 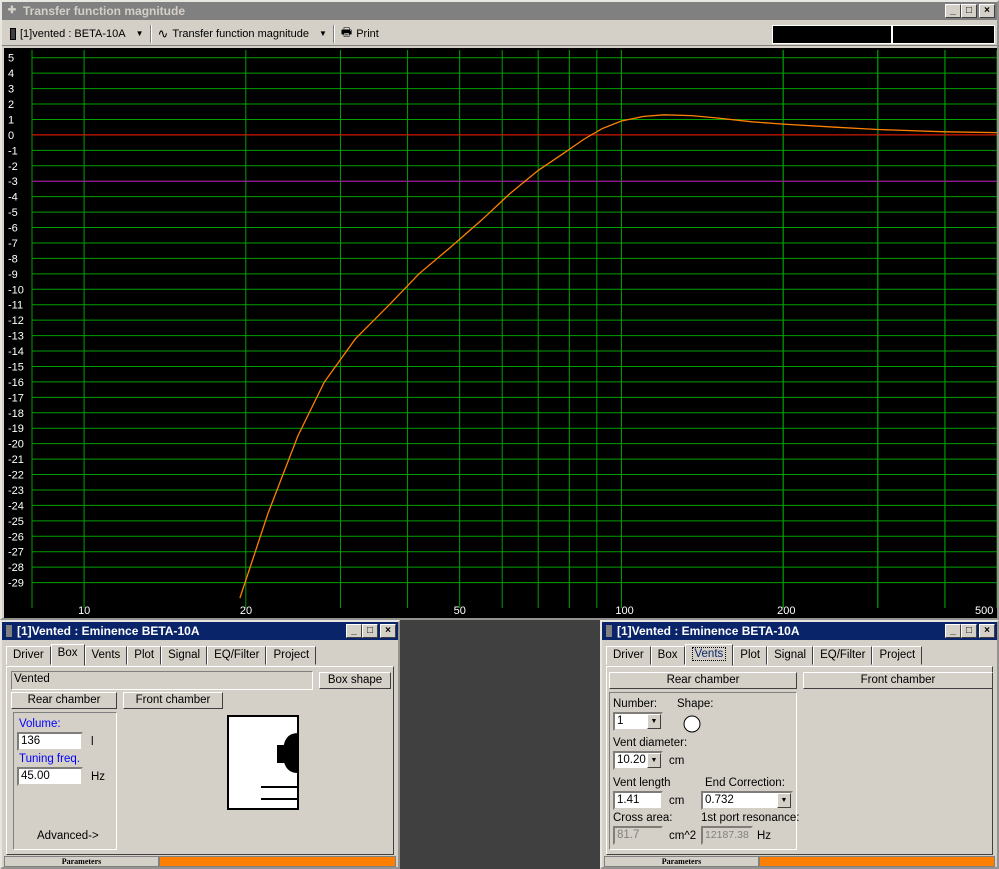 What do you see at coordinates (16, 321) in the screenshot?
I see `y-tick-label: -12` at bounding box center [16, 321].